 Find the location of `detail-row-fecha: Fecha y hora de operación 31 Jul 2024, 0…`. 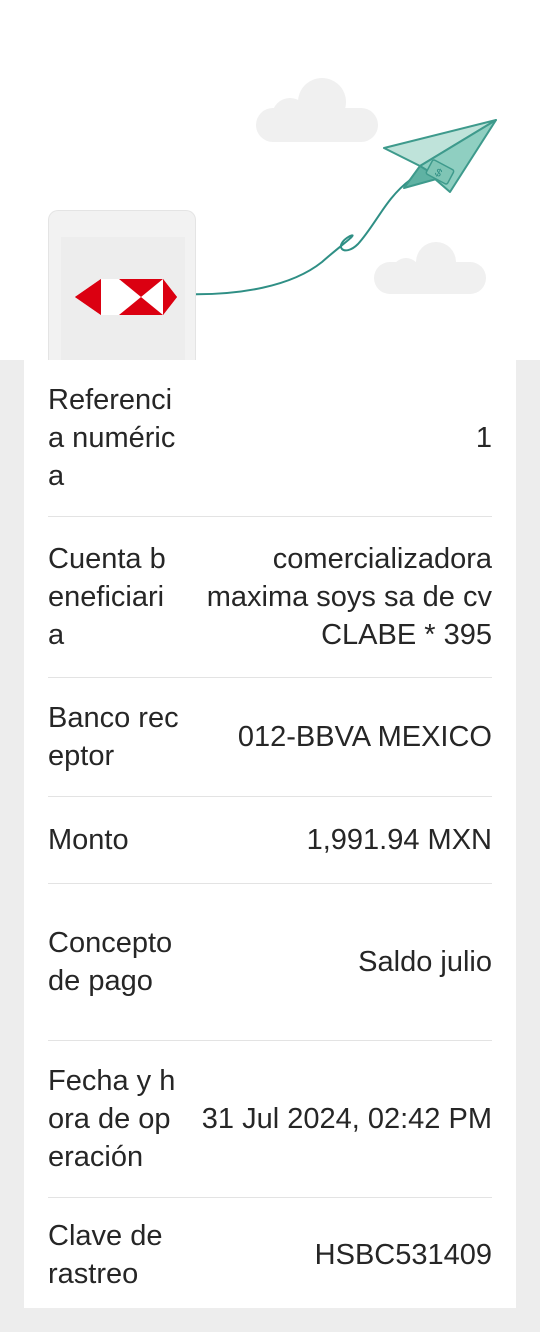

detail-row-fecha: Fecha y hora de operación 31 Jul 2024, 0… is located at coordinates (270, 1119).